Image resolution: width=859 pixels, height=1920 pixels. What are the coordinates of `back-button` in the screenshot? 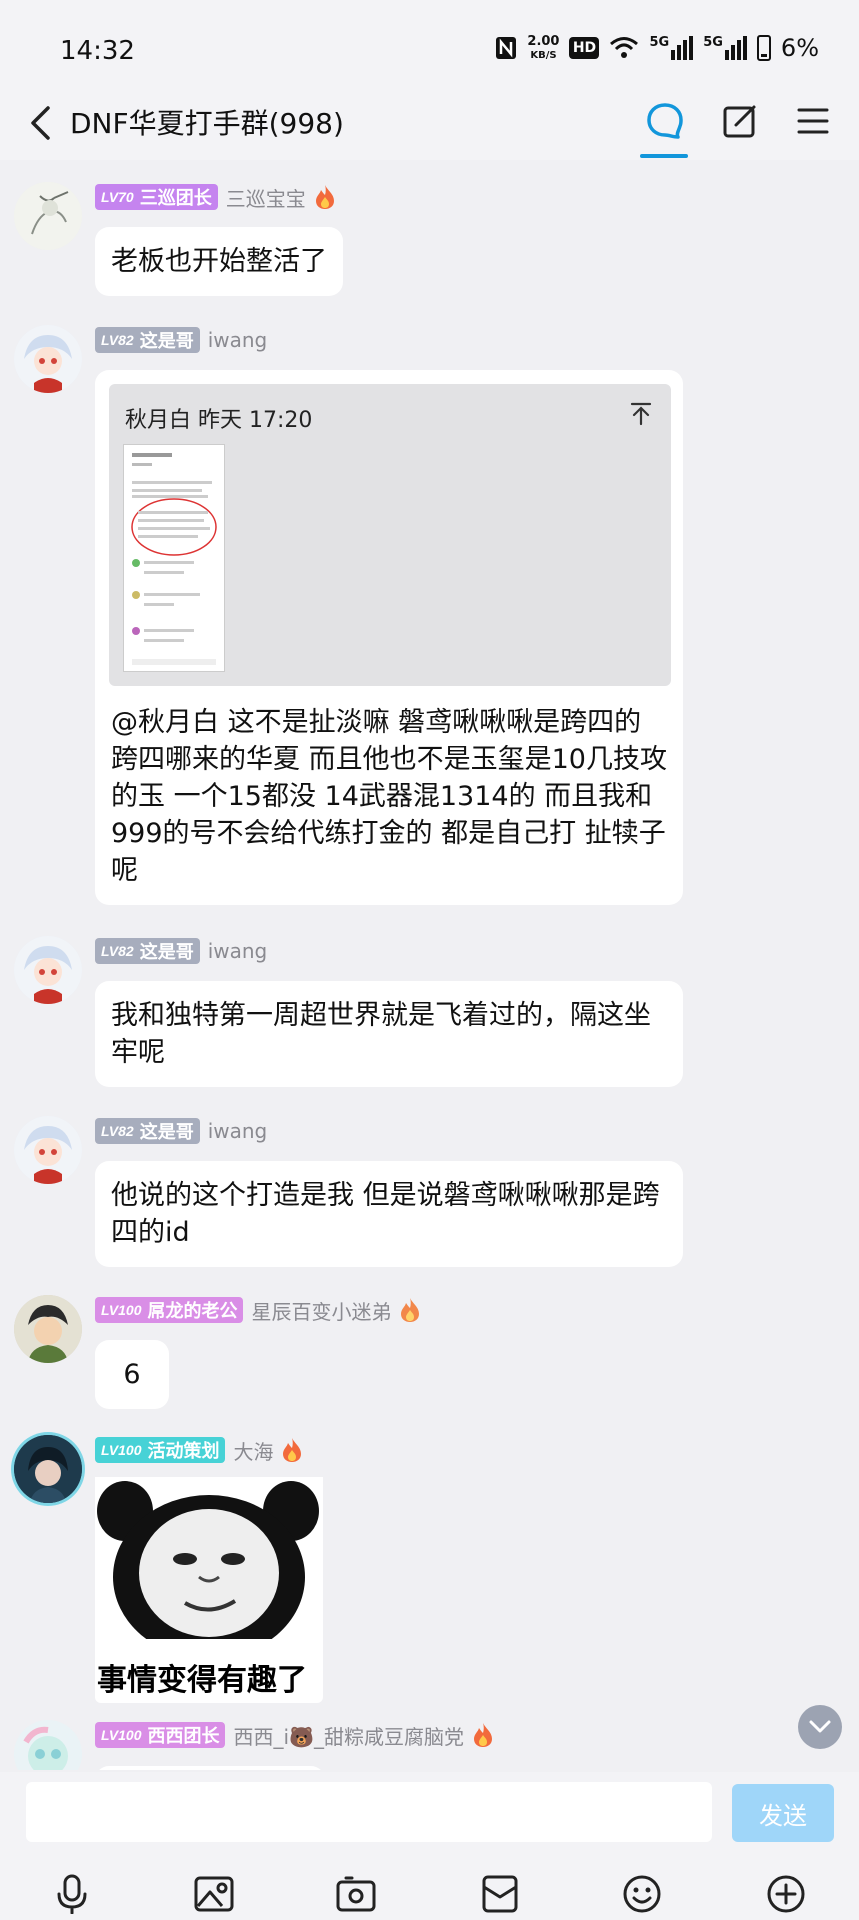 It's located at (40, 123).